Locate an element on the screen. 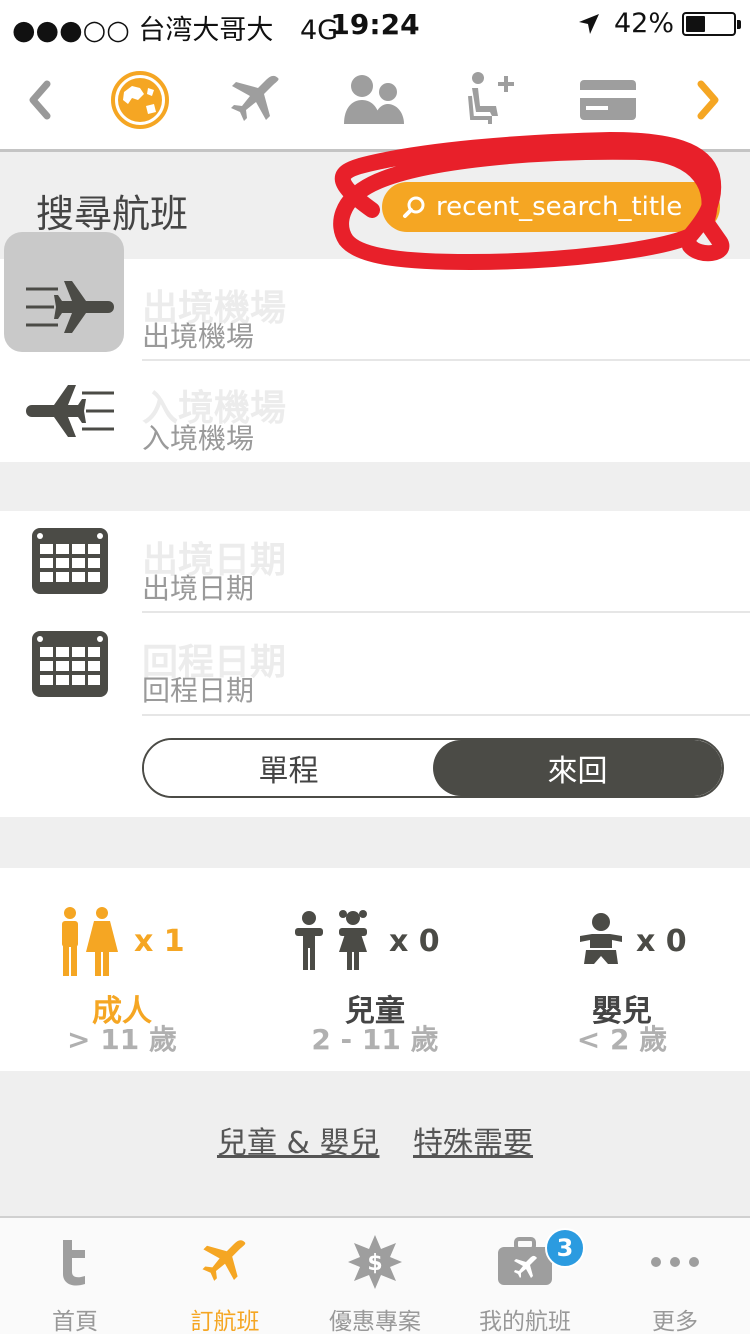 The width and height of the screenshot is (750, 1334). arrival-airport-label: 入境機場 is located at coordinates (198, 438).